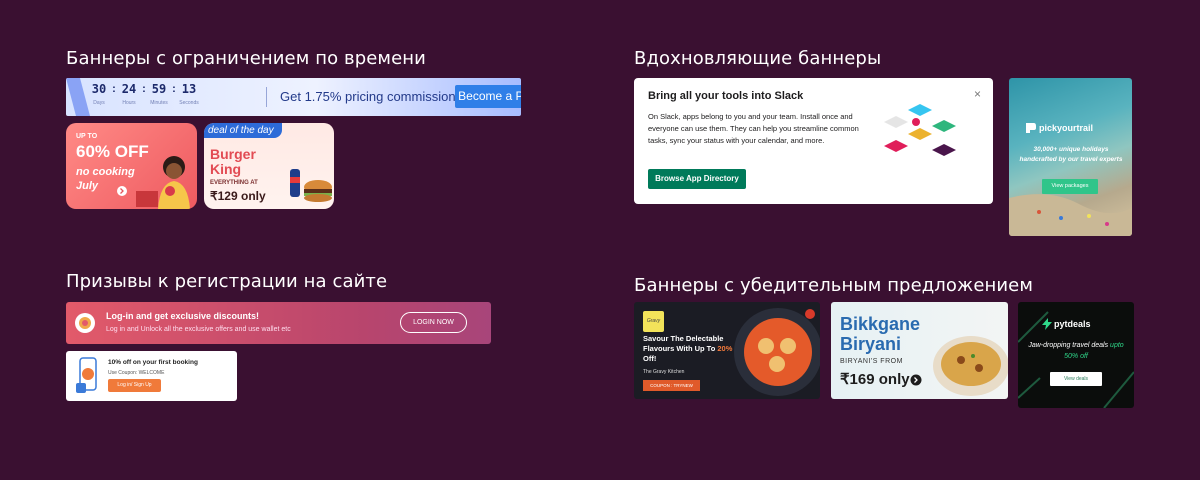 The height and width of the screenshot is (480, 1200). What do you see at coordinates (99, 103) in the screenshot?
I see `countdown-days-label: Days` at bounding box center [99, 103].